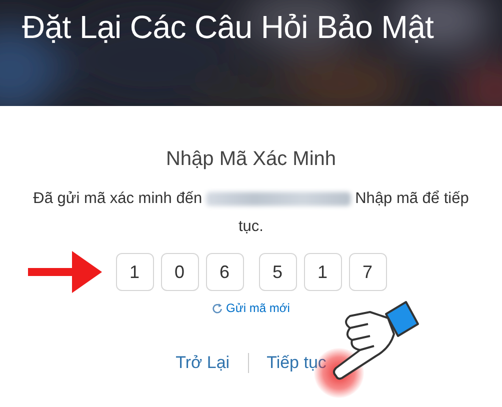  I want to click on code-digit-field: 5, so click(277, 272).